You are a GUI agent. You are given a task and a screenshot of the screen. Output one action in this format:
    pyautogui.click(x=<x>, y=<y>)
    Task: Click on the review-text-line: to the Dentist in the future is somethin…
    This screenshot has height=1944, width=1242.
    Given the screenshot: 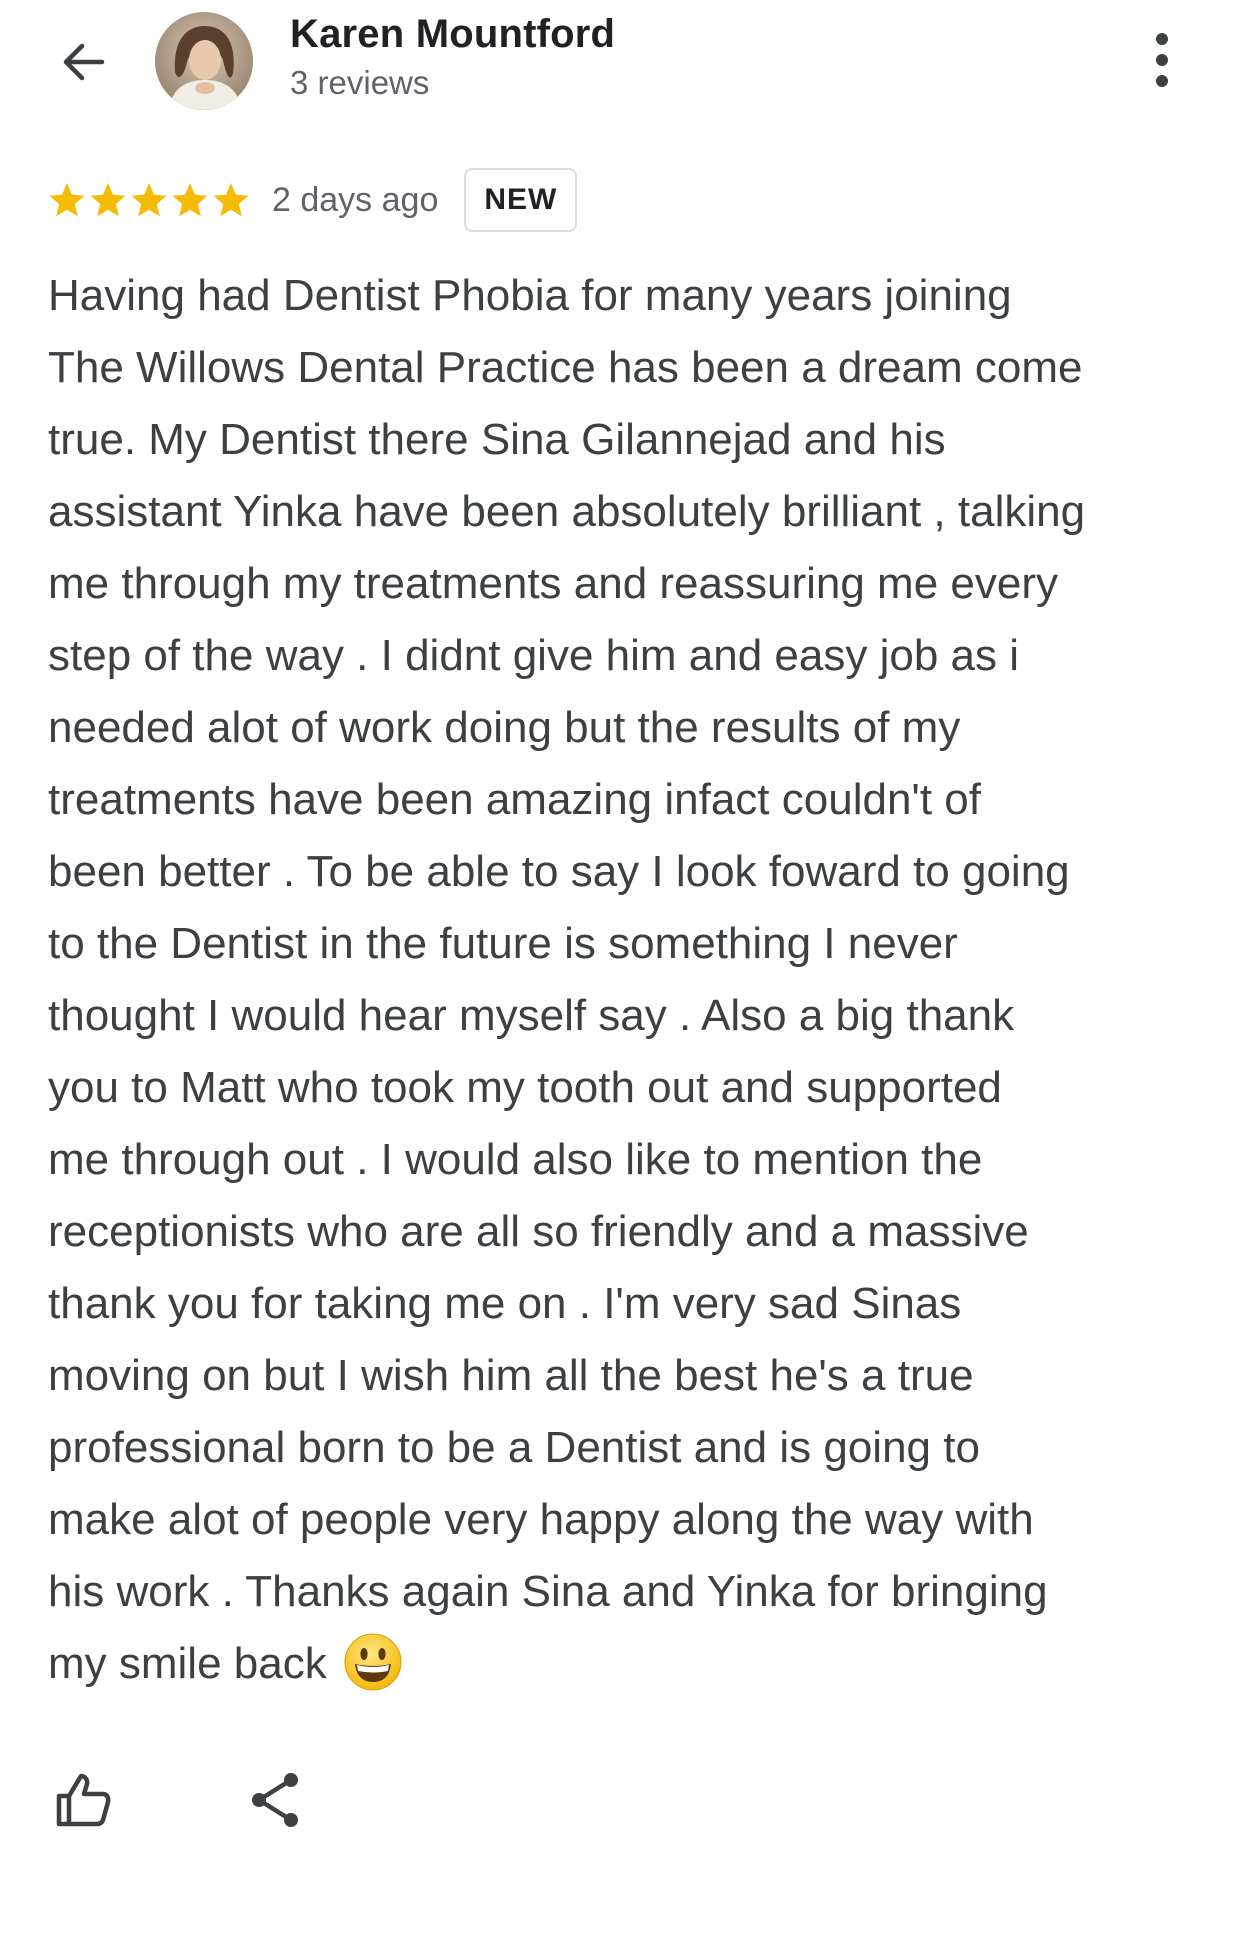 What is the action you would take?
    pyautogui.click(x=503, y=943)
    